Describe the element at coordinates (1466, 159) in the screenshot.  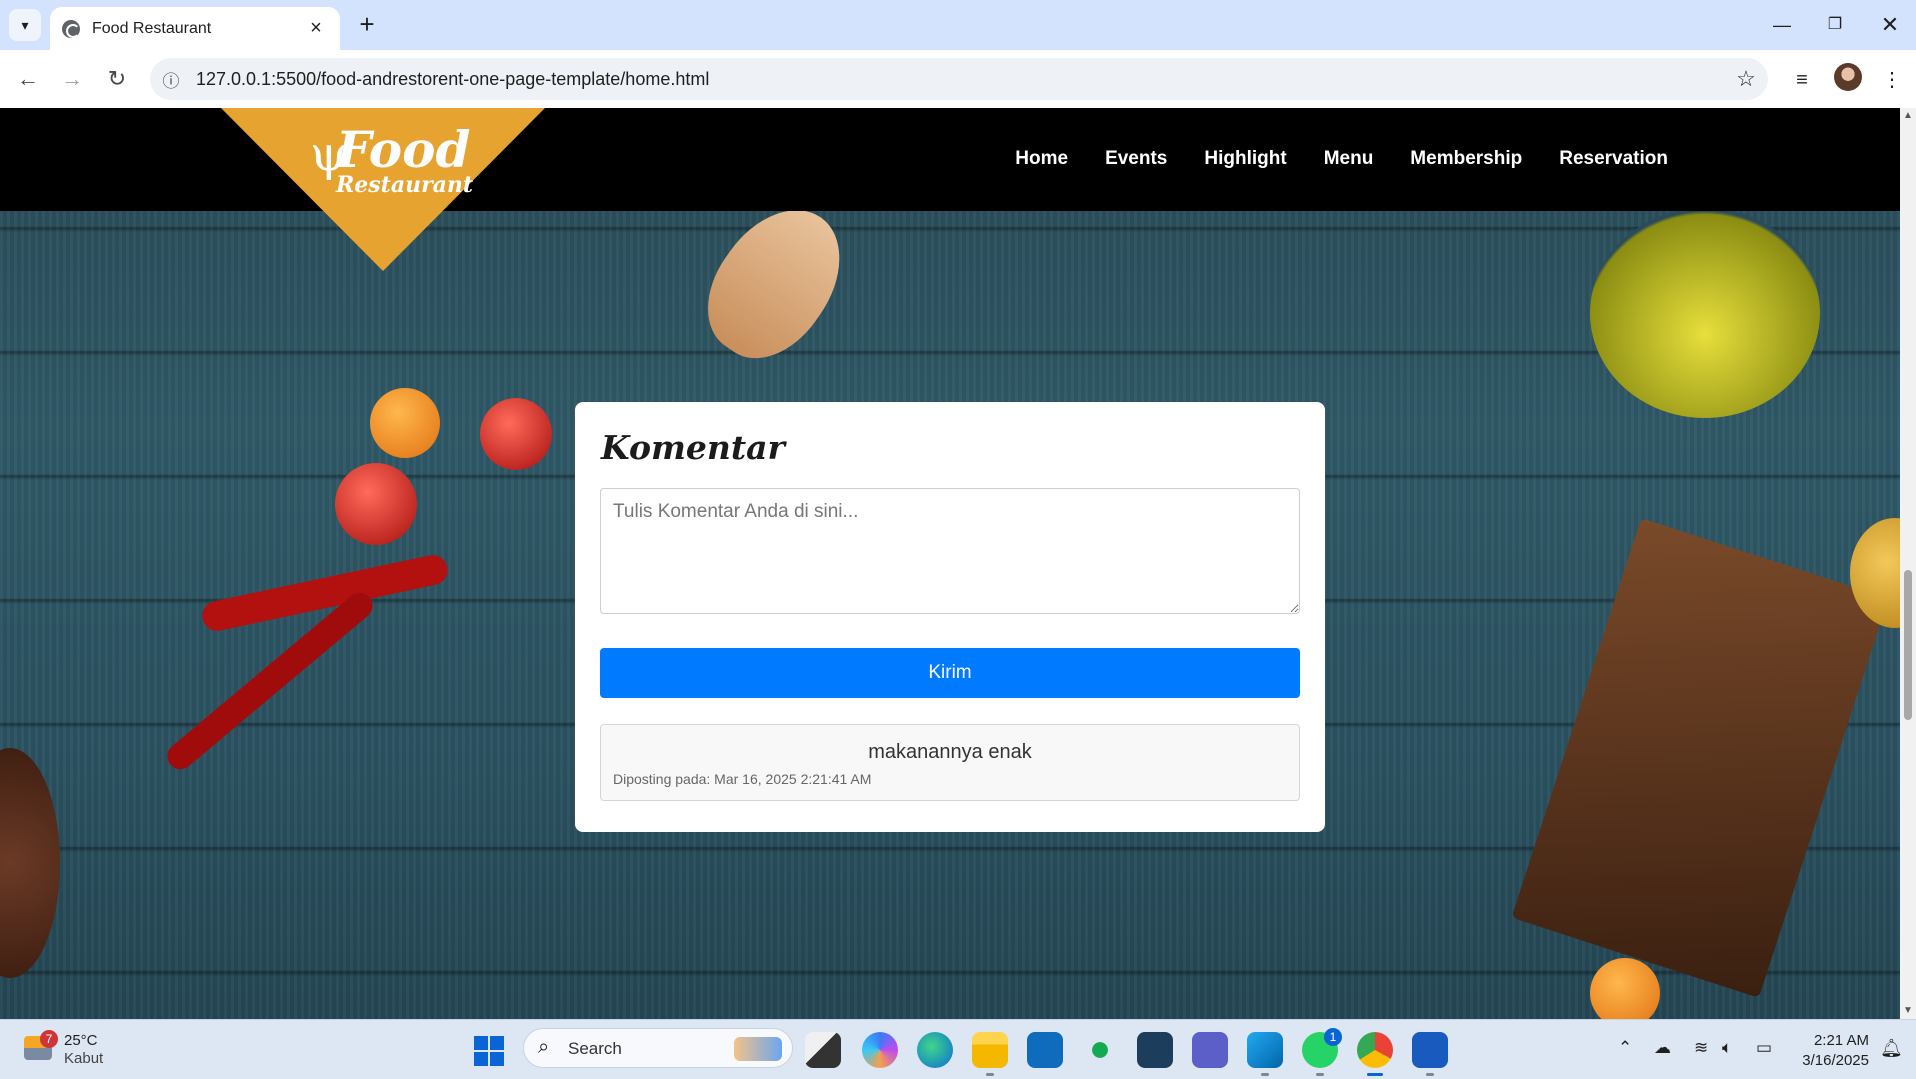
I see `nav-membership: Membership` at that location.